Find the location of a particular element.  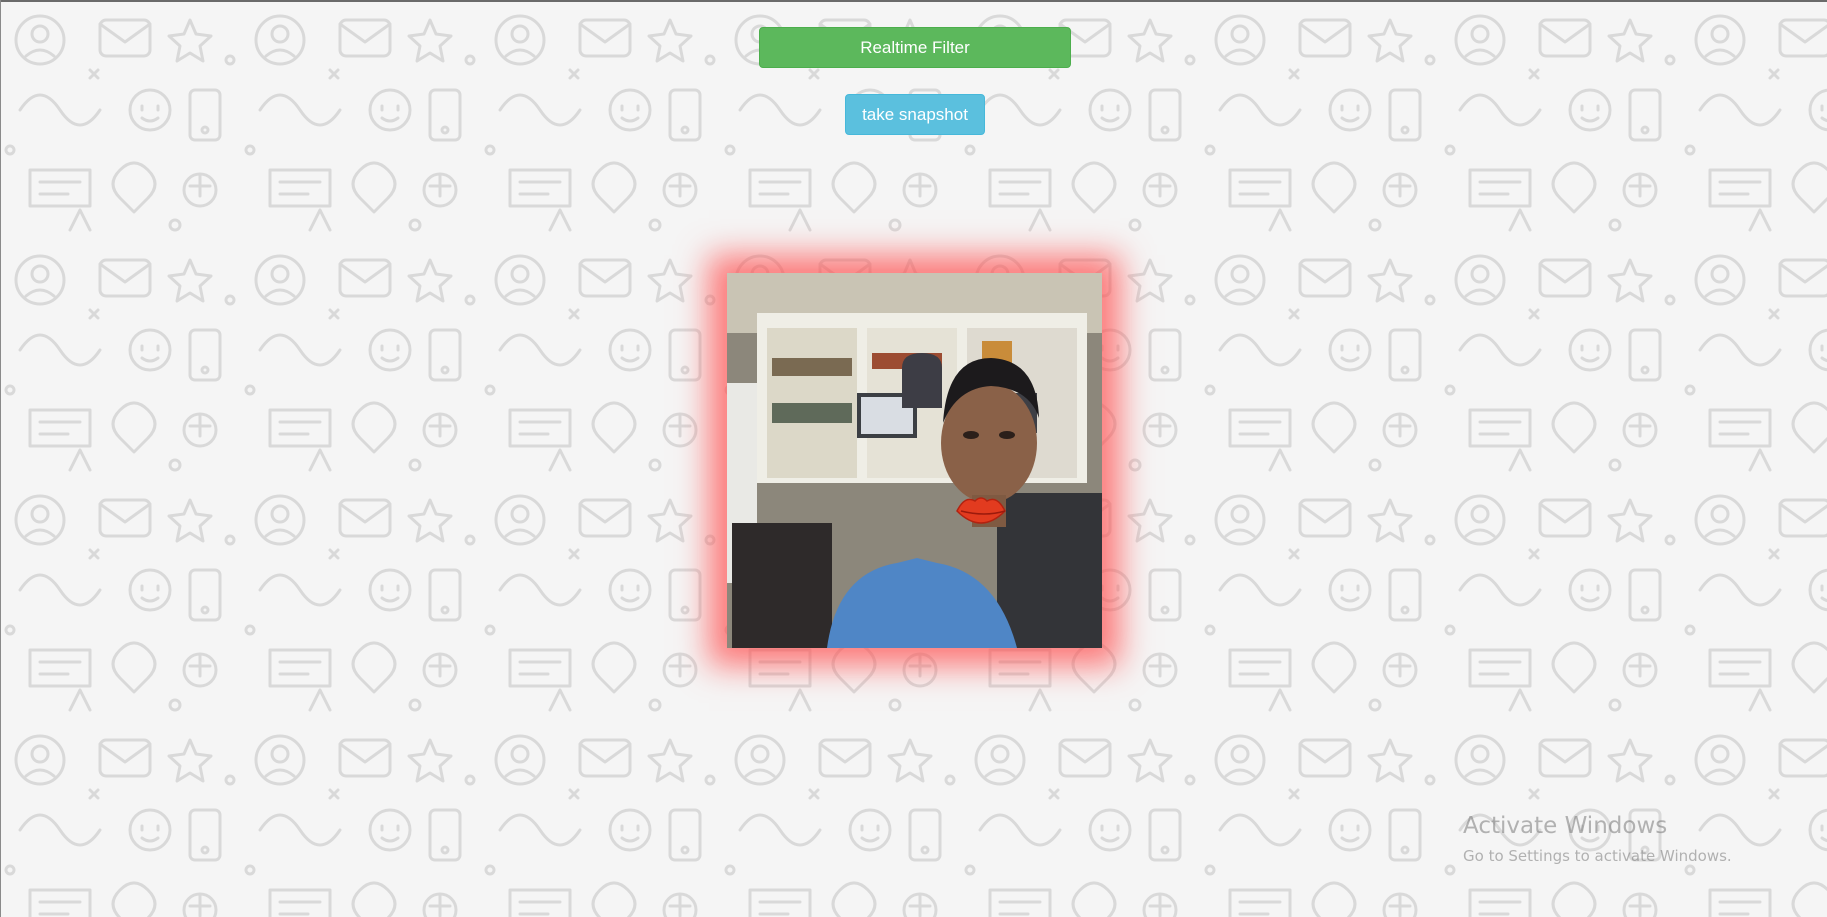

webcam-frame is located at coordinates (914, 460).